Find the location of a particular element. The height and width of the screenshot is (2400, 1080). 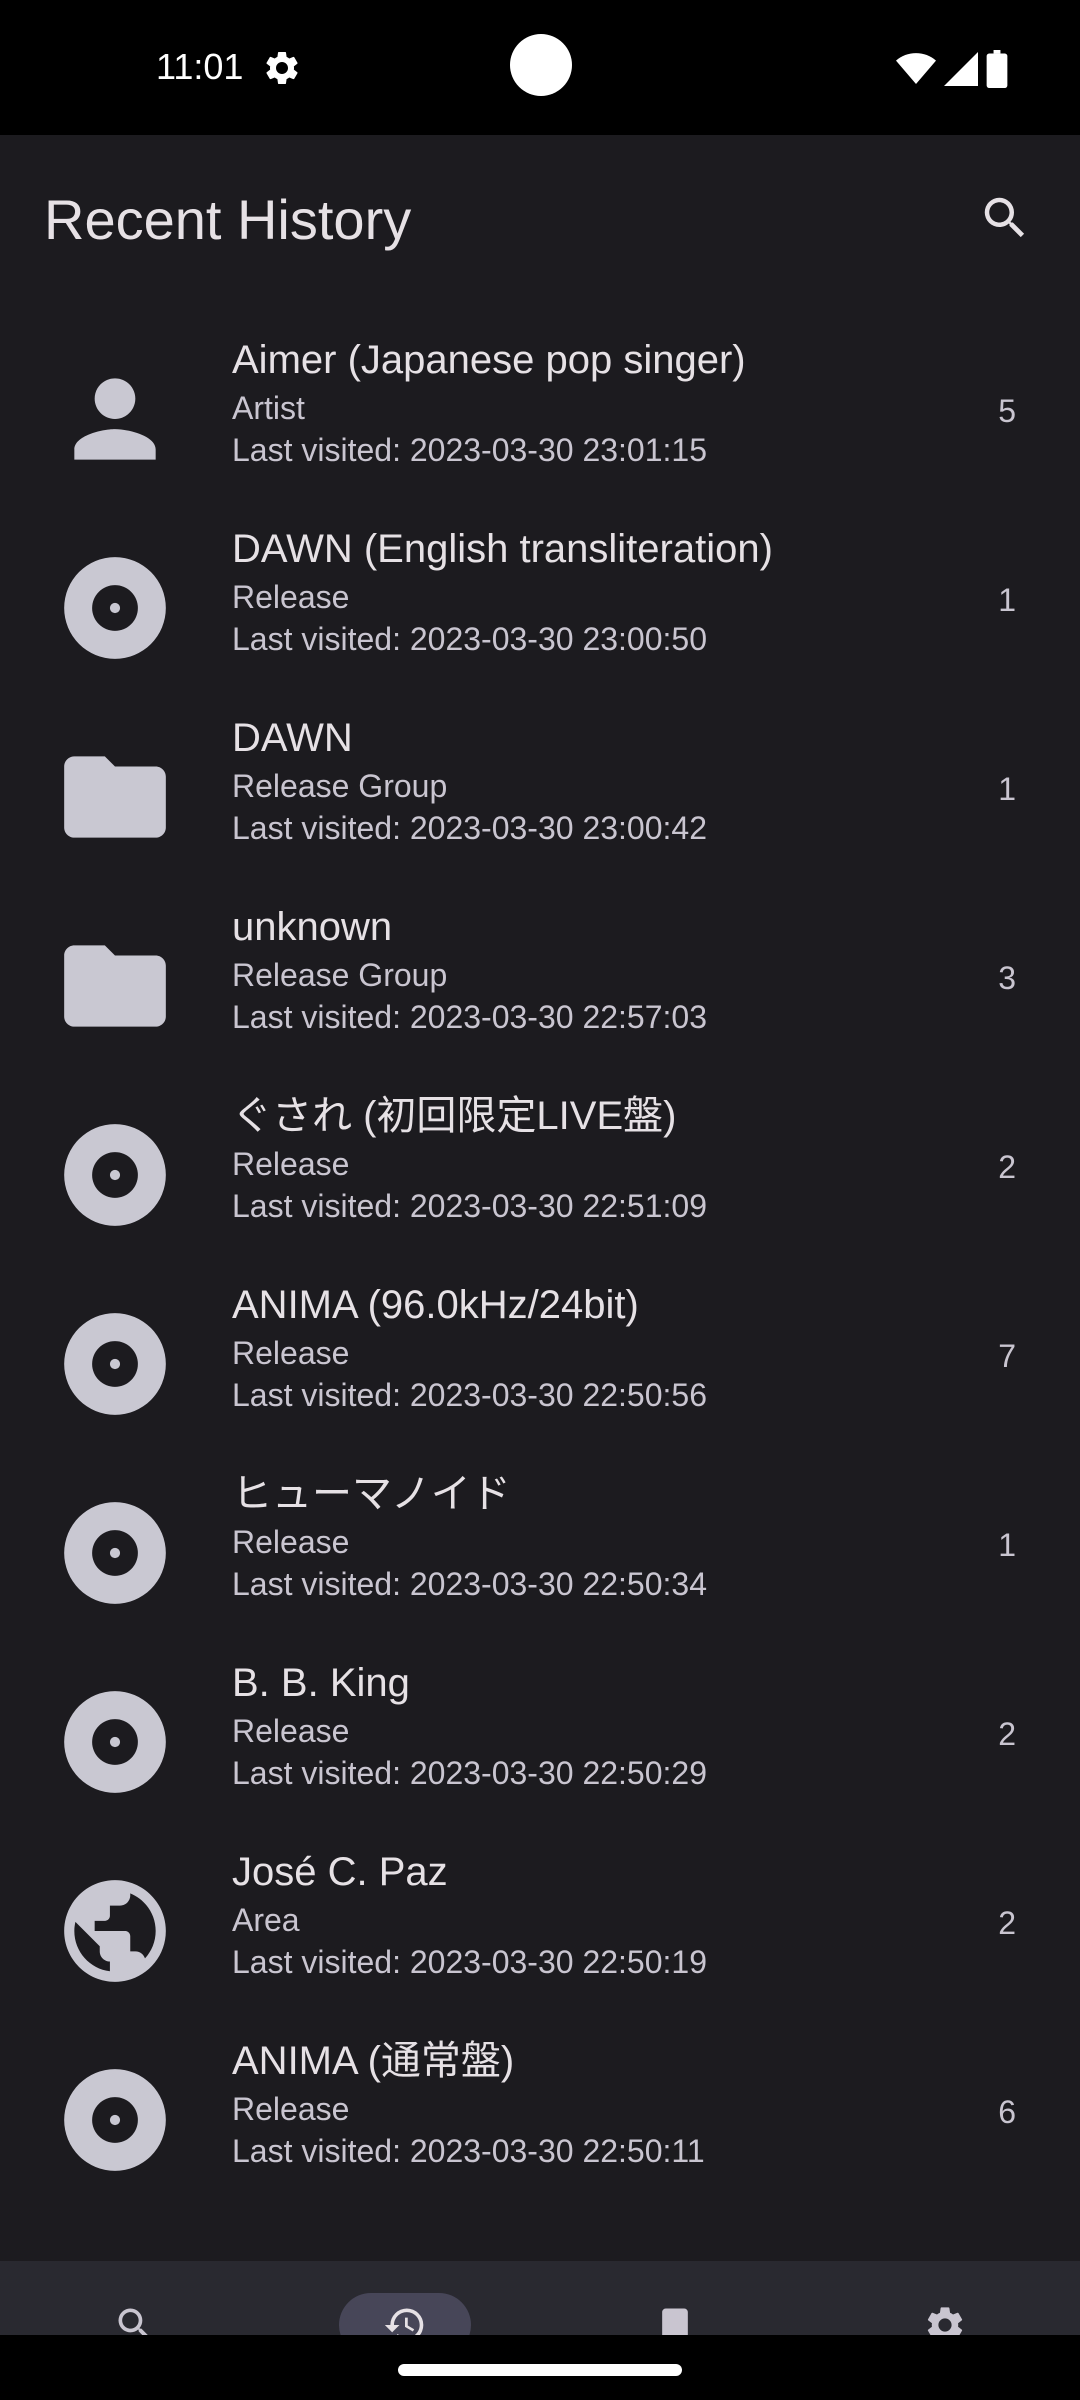

camera-cutout is located at coordinates (541, 65).